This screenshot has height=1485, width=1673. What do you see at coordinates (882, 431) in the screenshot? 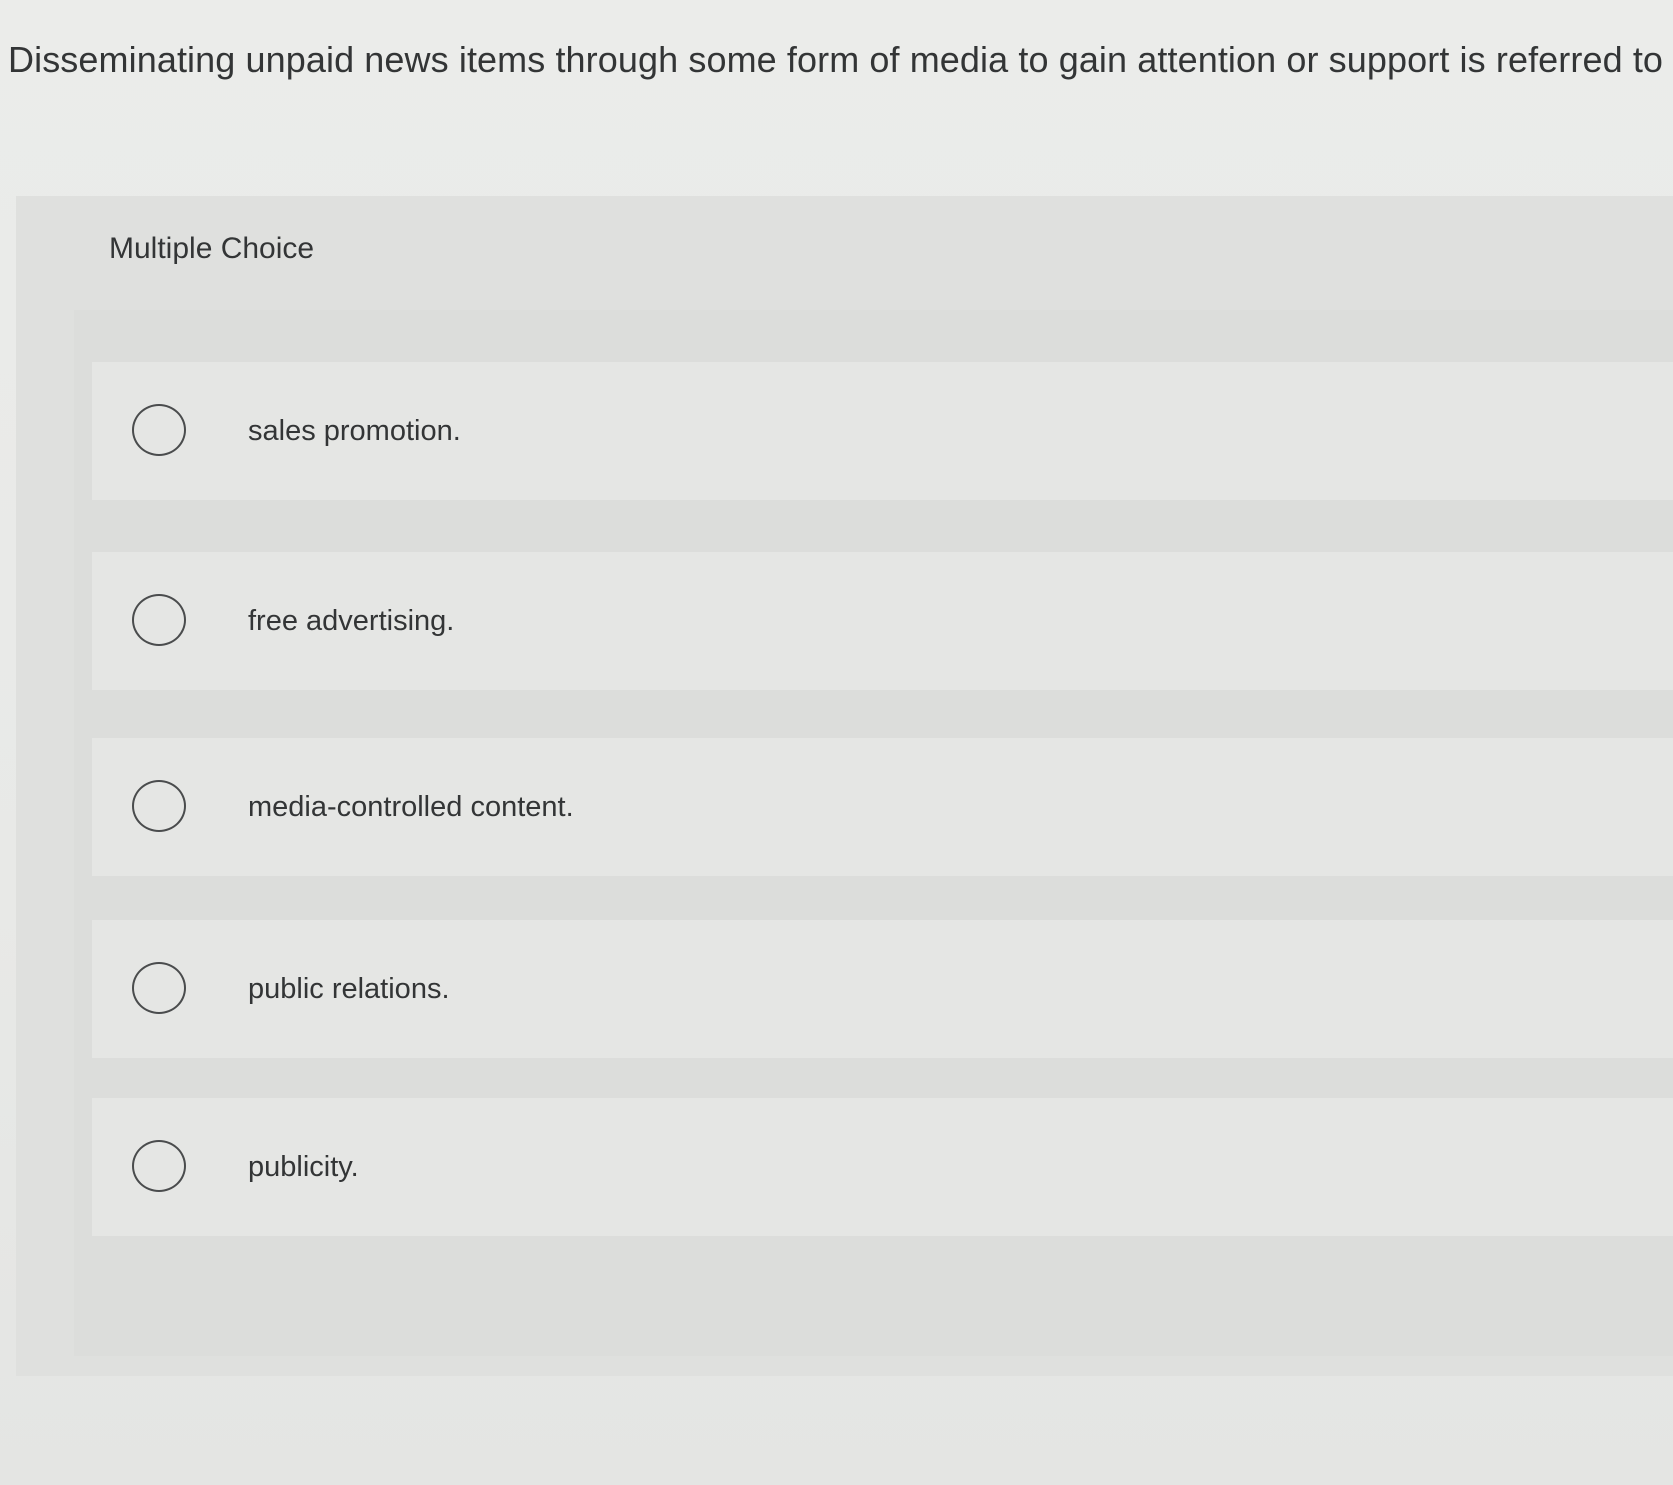
I see `answer-option-a: sales promotion.` at bounding box center [882, 431].